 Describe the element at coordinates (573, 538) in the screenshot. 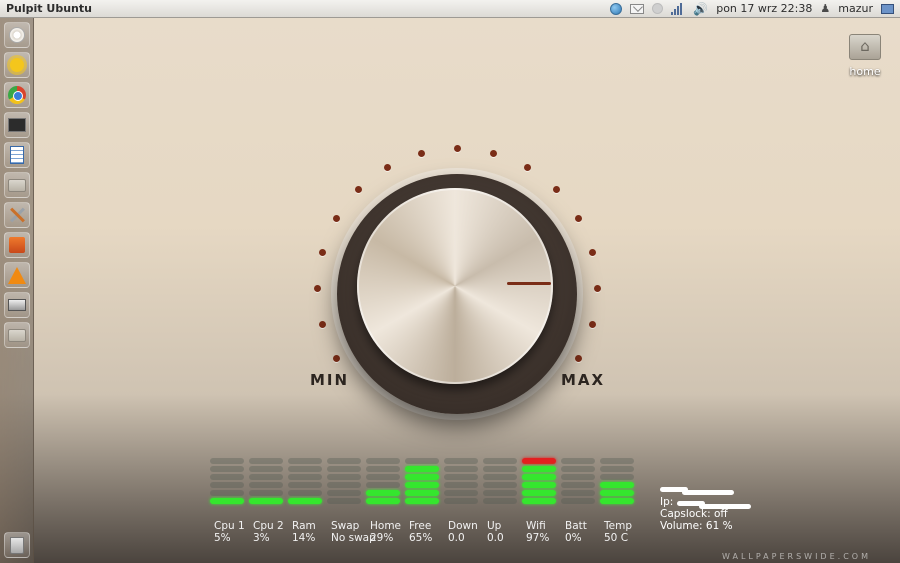

I see `meter-value: 0%` at that location.